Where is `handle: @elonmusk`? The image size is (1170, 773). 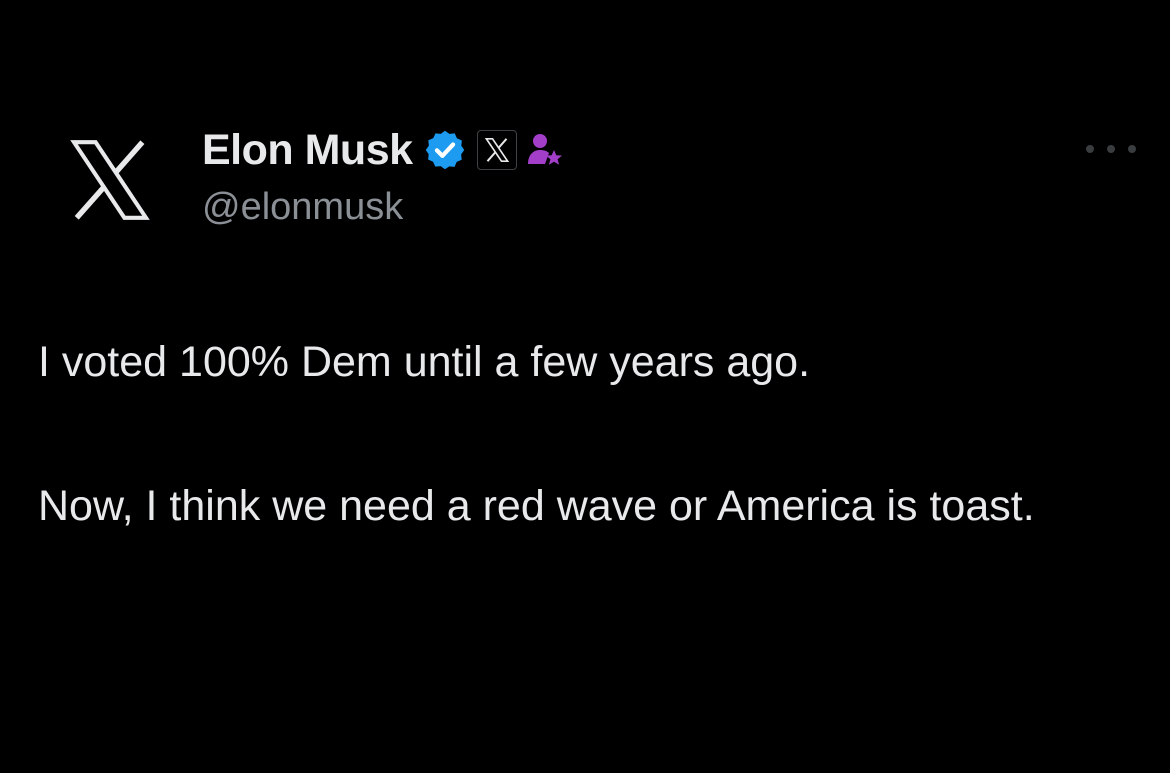 handle: @elonmusk is located at coordinates (383, 207).